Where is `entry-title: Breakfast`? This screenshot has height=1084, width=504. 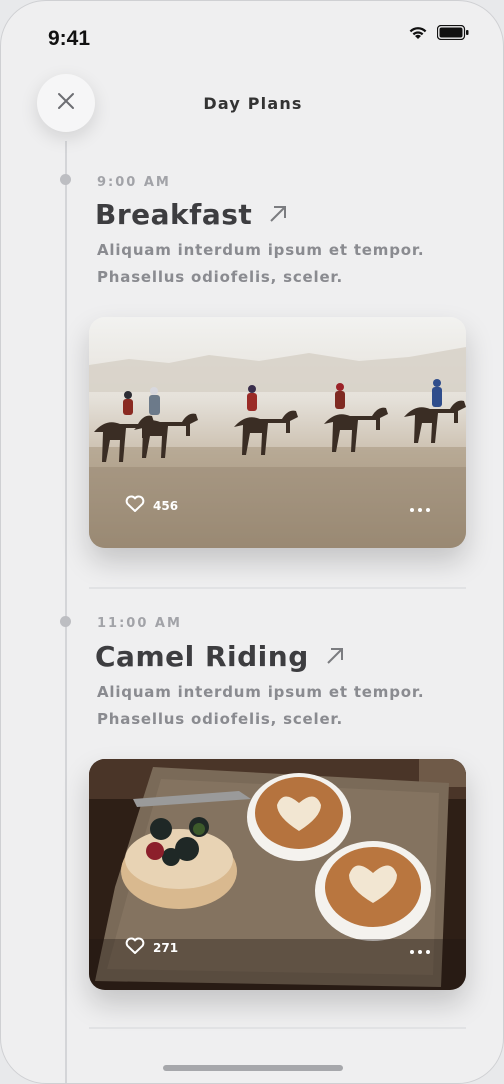
entry-title: Breakfast is located at coordinates (191, 214).